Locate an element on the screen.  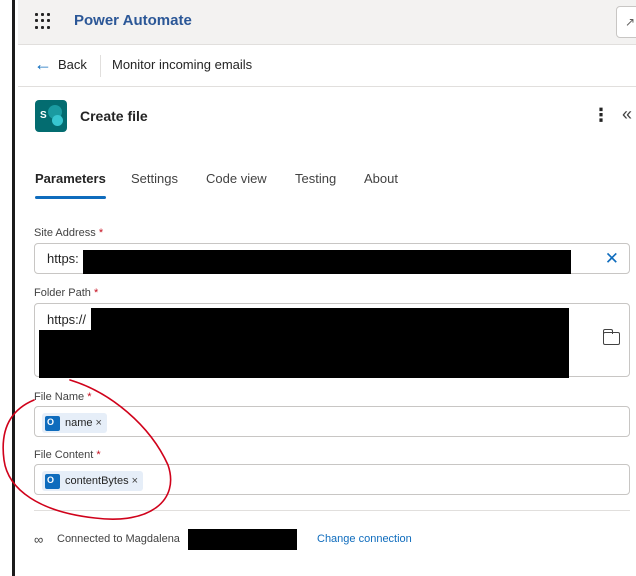
window-left-border is located at coordinates (7, 288).